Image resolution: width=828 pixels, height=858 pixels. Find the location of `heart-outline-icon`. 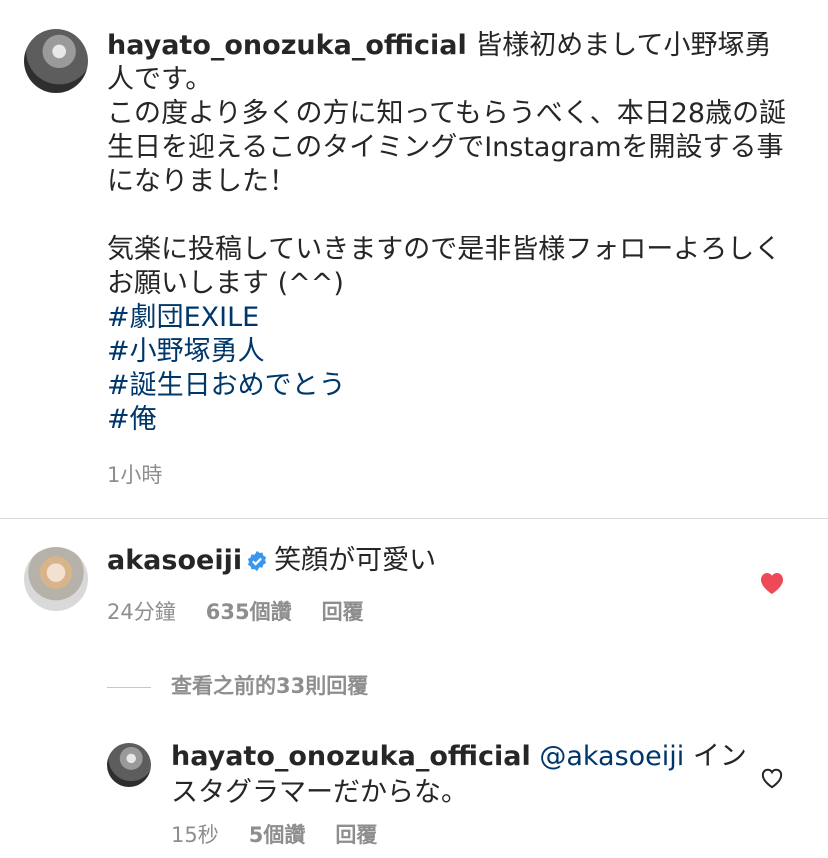

heart-outline-icon is located at coordinates (772, 778).